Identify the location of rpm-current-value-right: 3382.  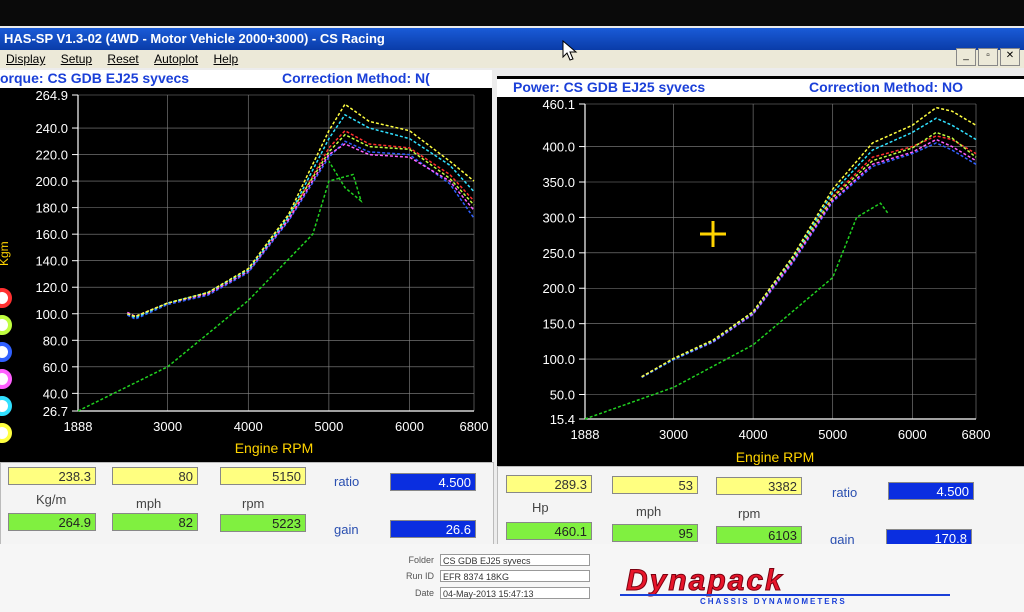
(759, 486).